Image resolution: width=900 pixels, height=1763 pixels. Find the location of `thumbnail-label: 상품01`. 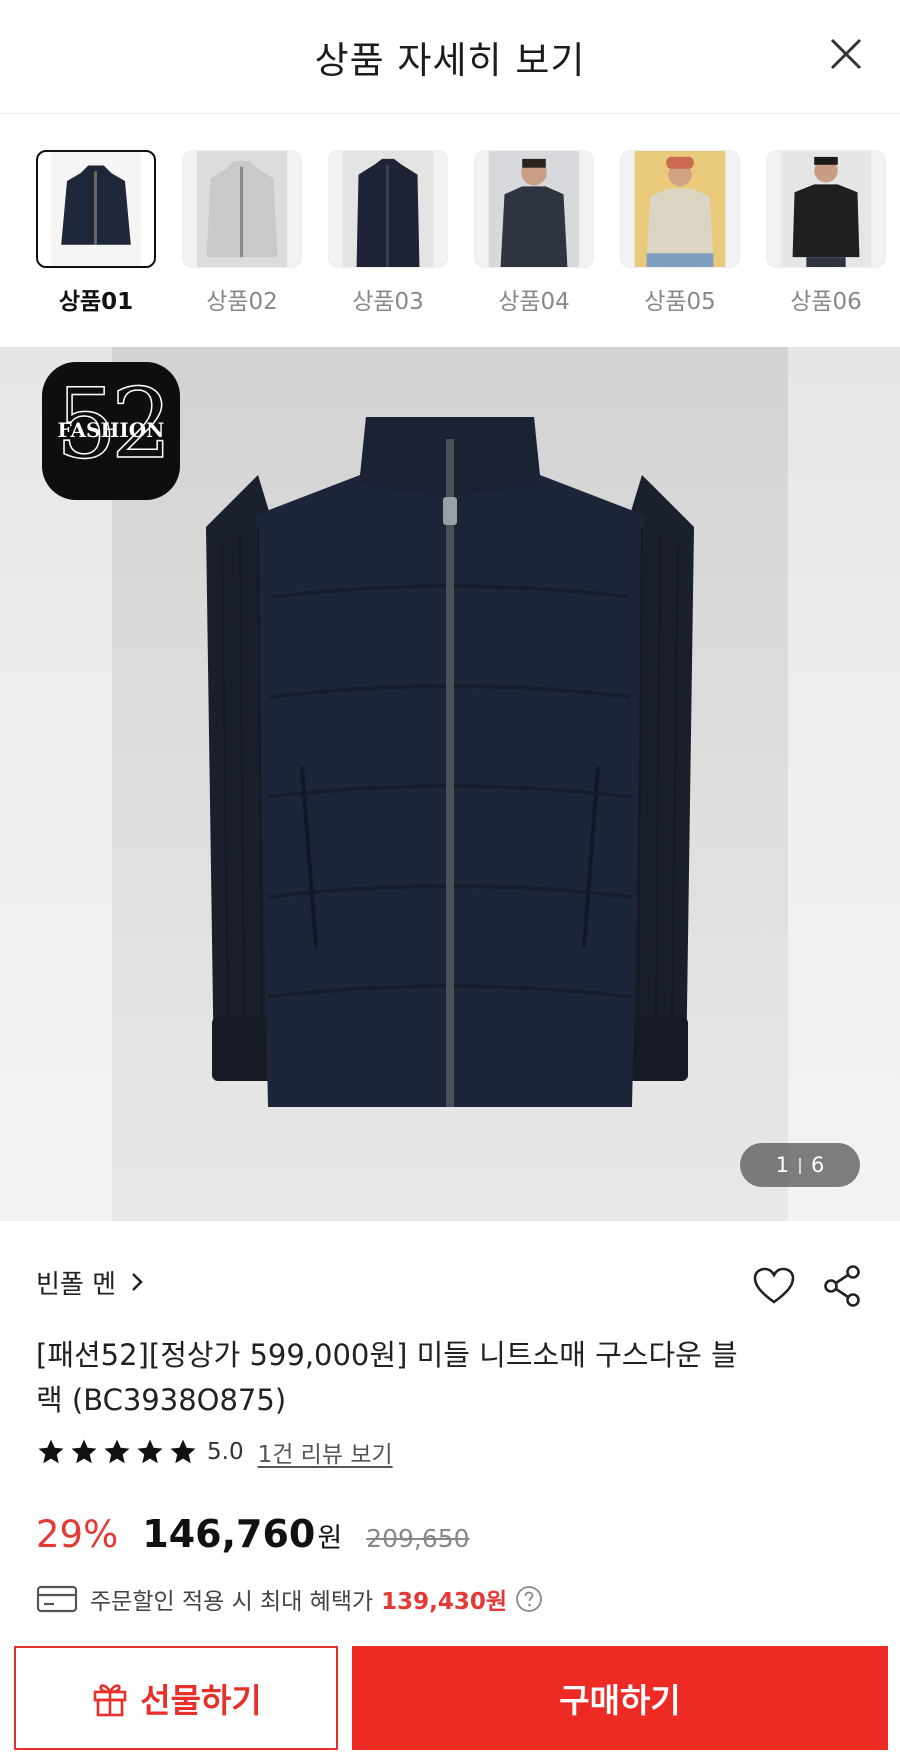

thumbnail-label: 상품01 is located at coordinates (96, 302).